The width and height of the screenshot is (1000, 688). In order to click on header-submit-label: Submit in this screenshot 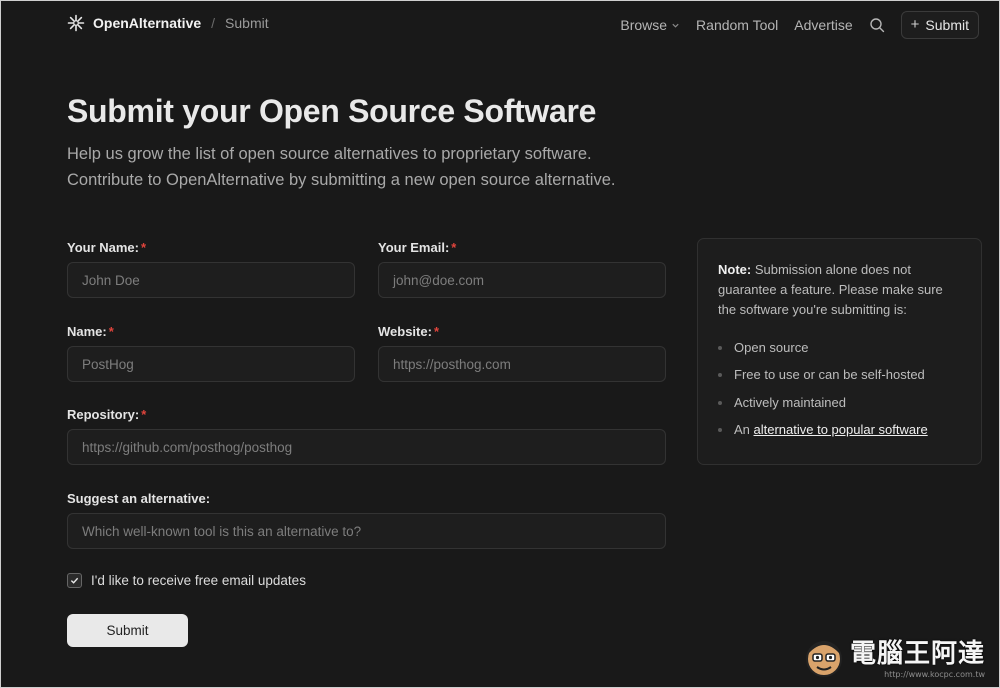, I will do `click(947, 25)`.